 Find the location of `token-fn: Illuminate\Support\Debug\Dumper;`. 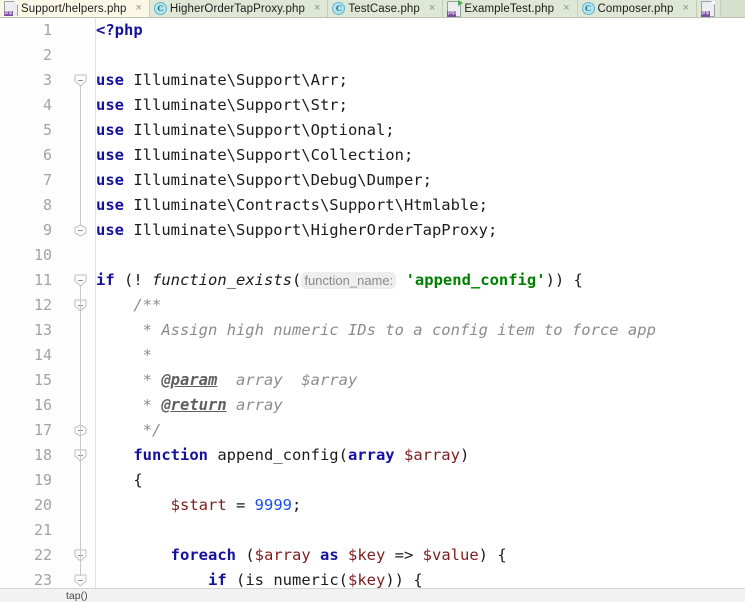

token-fn: Illuminate\Support\Debug\Dumper; is located at coordinates (278, 180).